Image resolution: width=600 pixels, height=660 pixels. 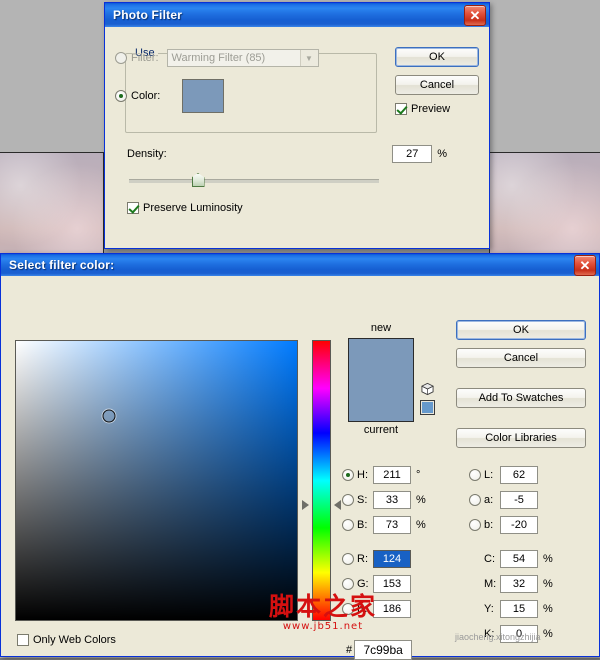 I want to click on lab-l-radio, so click(x=475, y=474).